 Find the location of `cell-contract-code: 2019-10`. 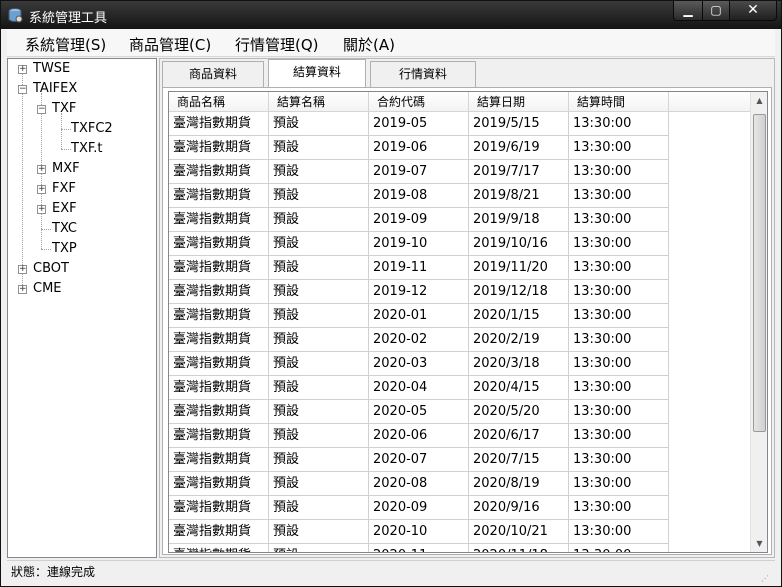

cell-contract-code: 2019-10 is located at coordinates (419, 244).